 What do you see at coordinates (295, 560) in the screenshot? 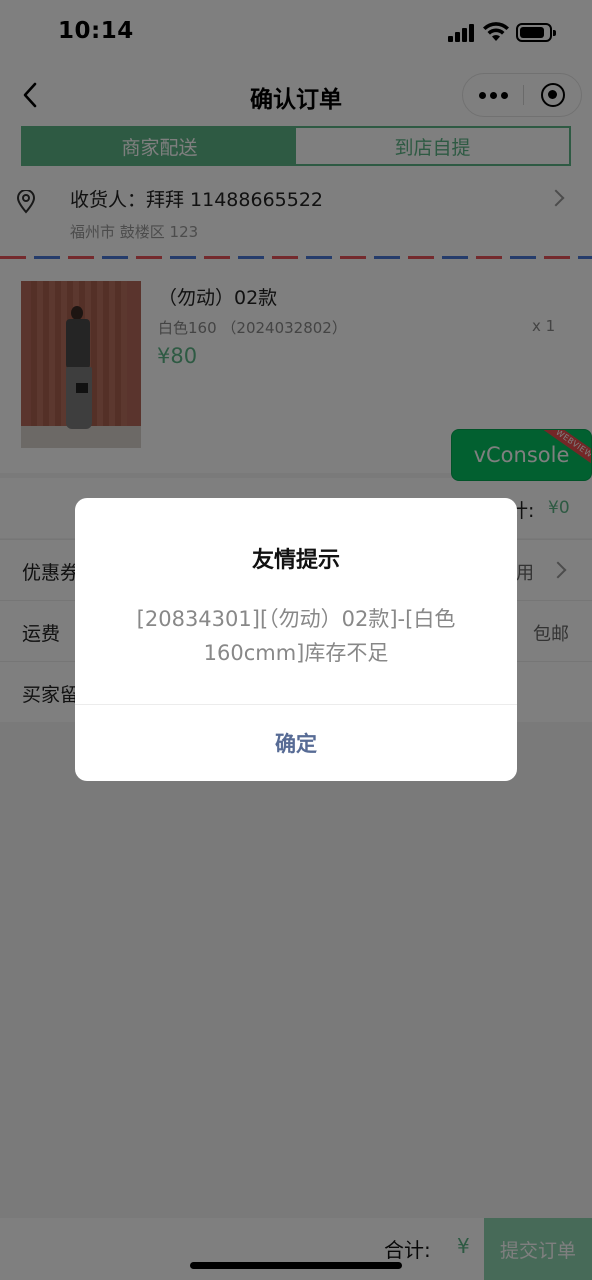
I see `dialog-title: 友情提示` at bounding box center [295, 560].